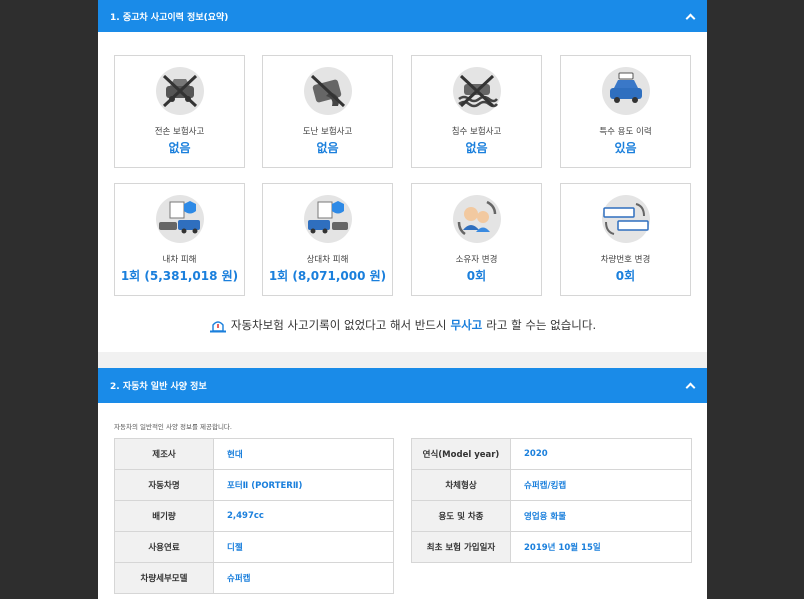 This screenshot has height=599, width=804. I want to click on section2-header: 2. 자동차 일반 사양 정보, so click(402, 385).